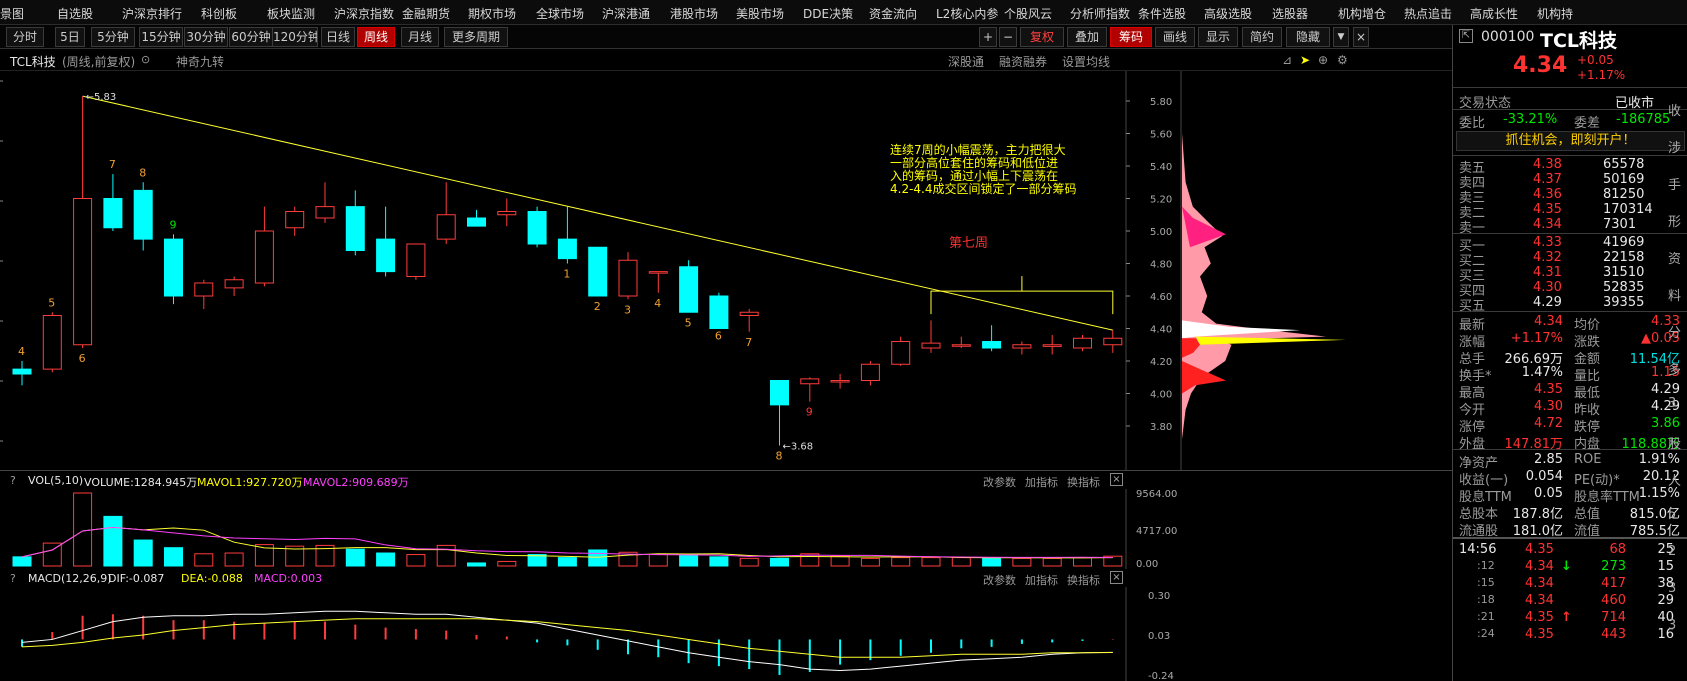  What do you see at coordinates (694, 13) in the screenshot?
I see `menu-item: 港股市场` at bounding box center [694, 13].